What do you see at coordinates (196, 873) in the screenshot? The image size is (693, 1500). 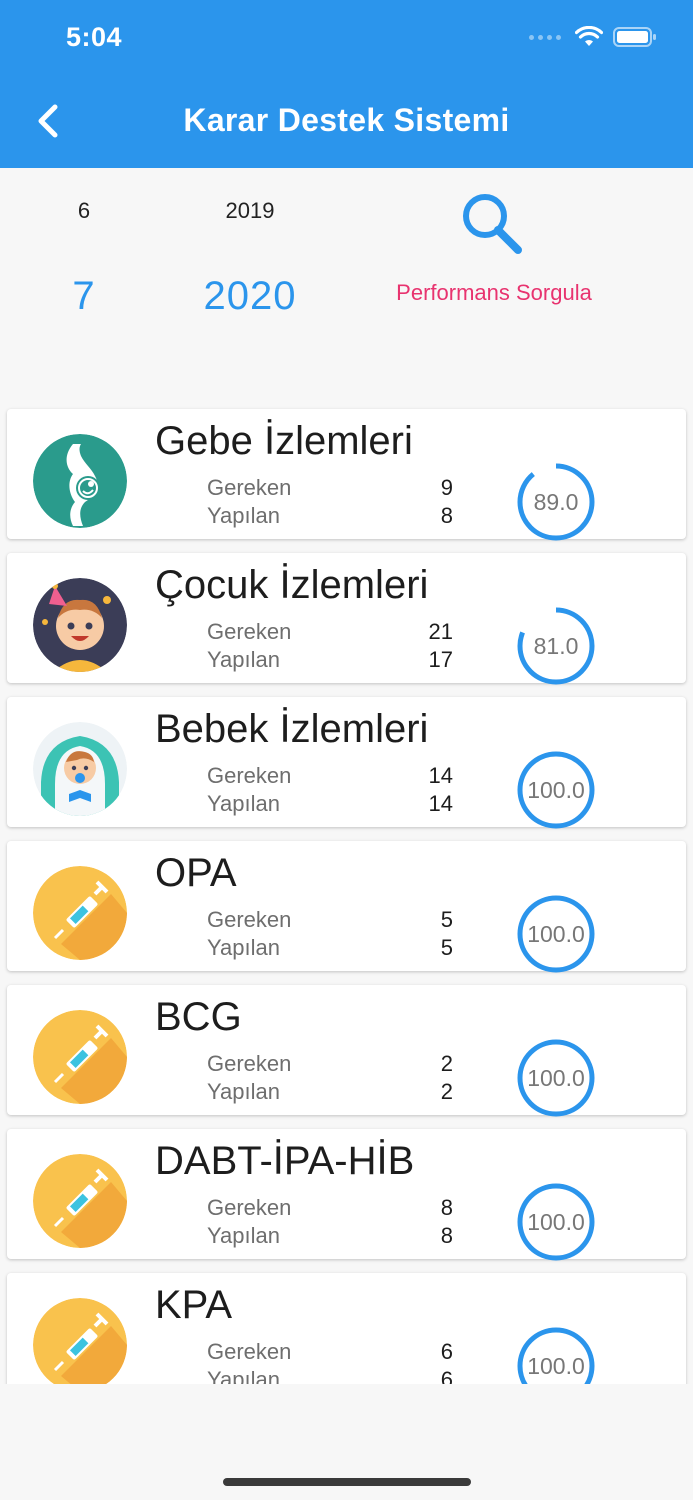 I see `indicator-title: OPA` at bounding box center [196, 873].